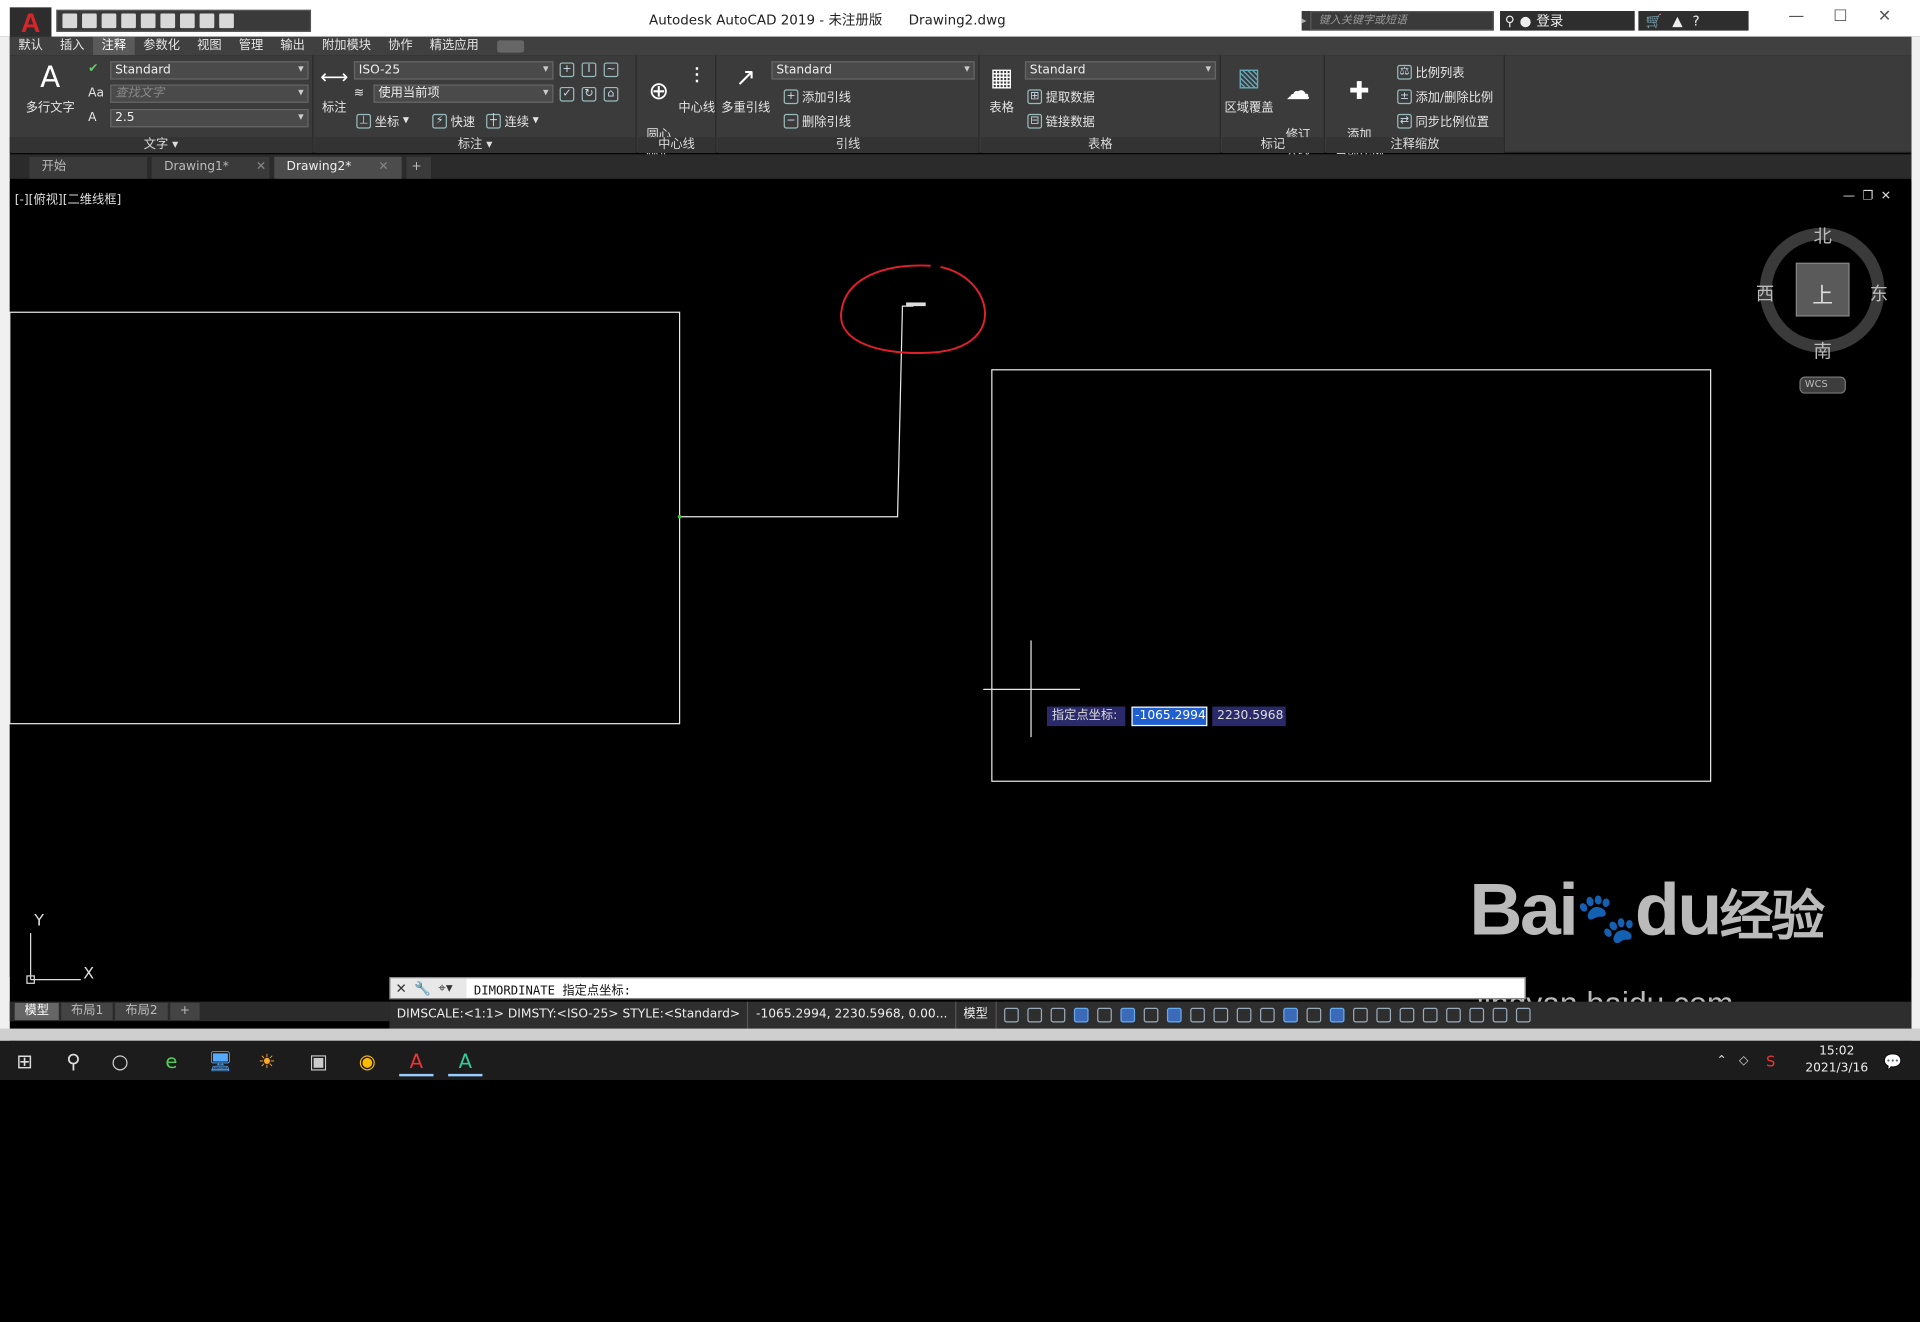 The height and width of the screenshot is (1322, 1920). What do you see at coordinates (913, 309) in the screenshot?
I see `annotation-circle` at bounding box center [913, 309].